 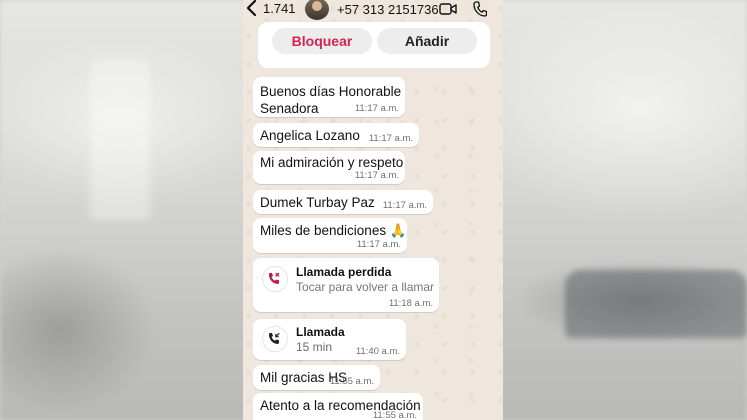 What do you see at coordinates (322, 41) in the screenshot?
I see `block-button: Bloquear` at bounding box center [322, 41].